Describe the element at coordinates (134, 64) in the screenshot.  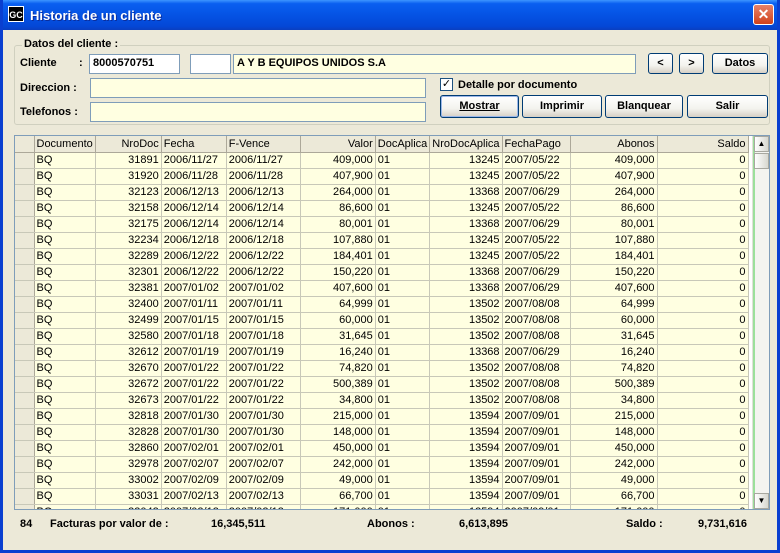
I see `cliente-code-input: 8000570751` at that location.